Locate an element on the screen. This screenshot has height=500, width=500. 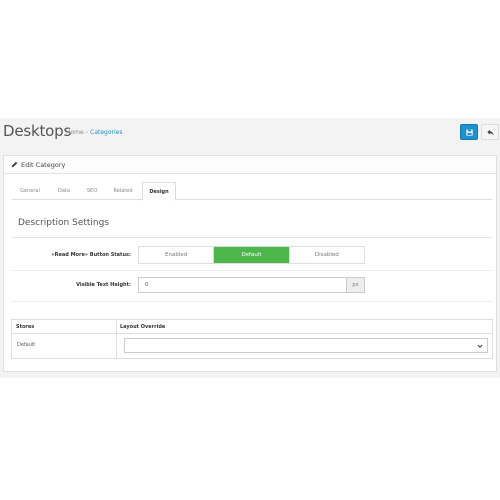
reply-icon is located at coordinates (490, 132).